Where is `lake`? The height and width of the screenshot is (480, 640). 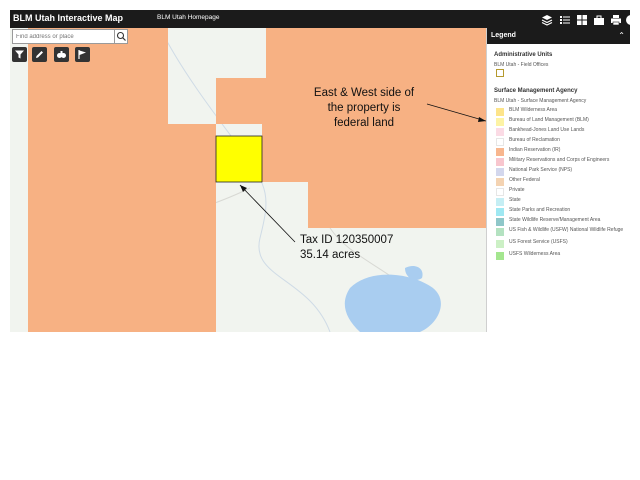 lake is located at coordinates (392, 303).